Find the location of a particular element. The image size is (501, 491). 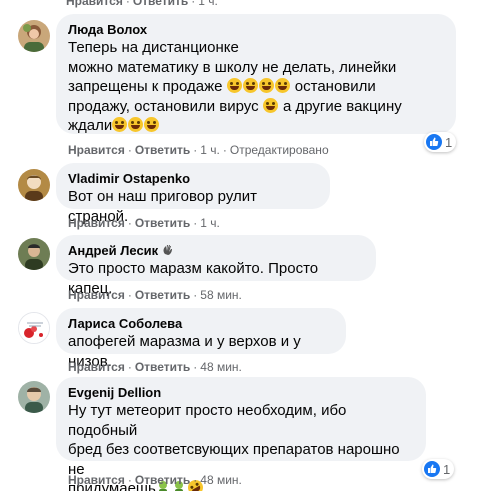

comment-actions: Нравится · Ответить · 1 ч. is located at coordinates (144, 223).